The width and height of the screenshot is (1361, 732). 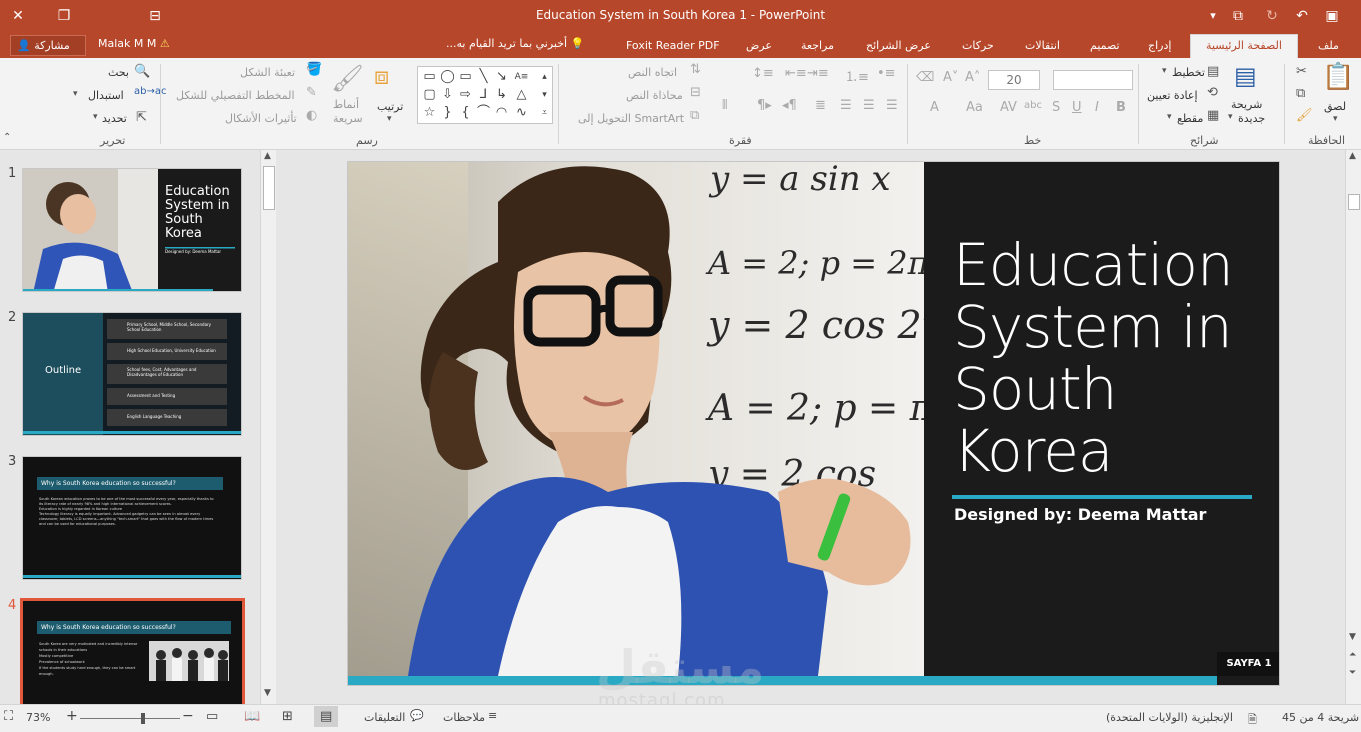 What do you see at coordinates (1169, 717) in the screenshot?
I see `language-status: الإنجليزية (الولايات المتحدة)` at bounding box center [1169, 717].